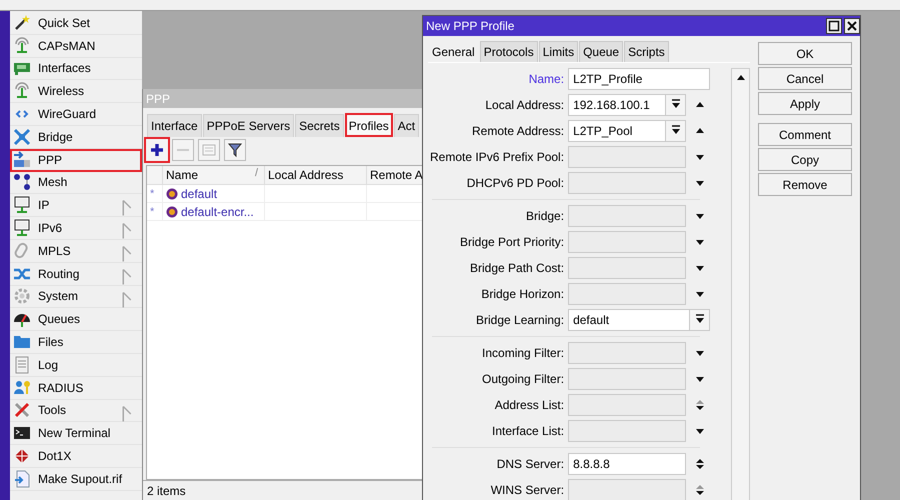 This screenshot has height=500, width=900. Describe the element at coordinates (76, 365) in the screenshot. I see `menu-item: Log` at that location.